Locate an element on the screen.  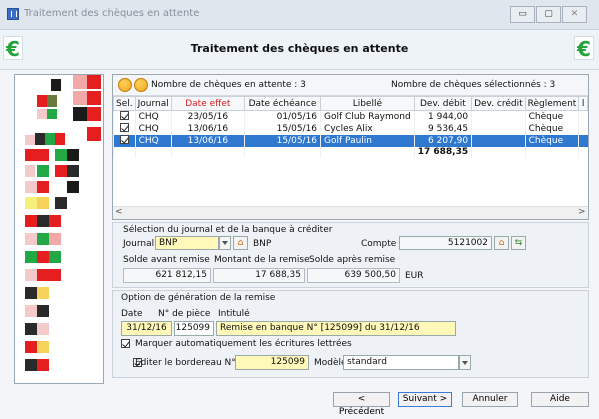
cell-date-effet: 13/06/16 is located at coordinates (207, 129).